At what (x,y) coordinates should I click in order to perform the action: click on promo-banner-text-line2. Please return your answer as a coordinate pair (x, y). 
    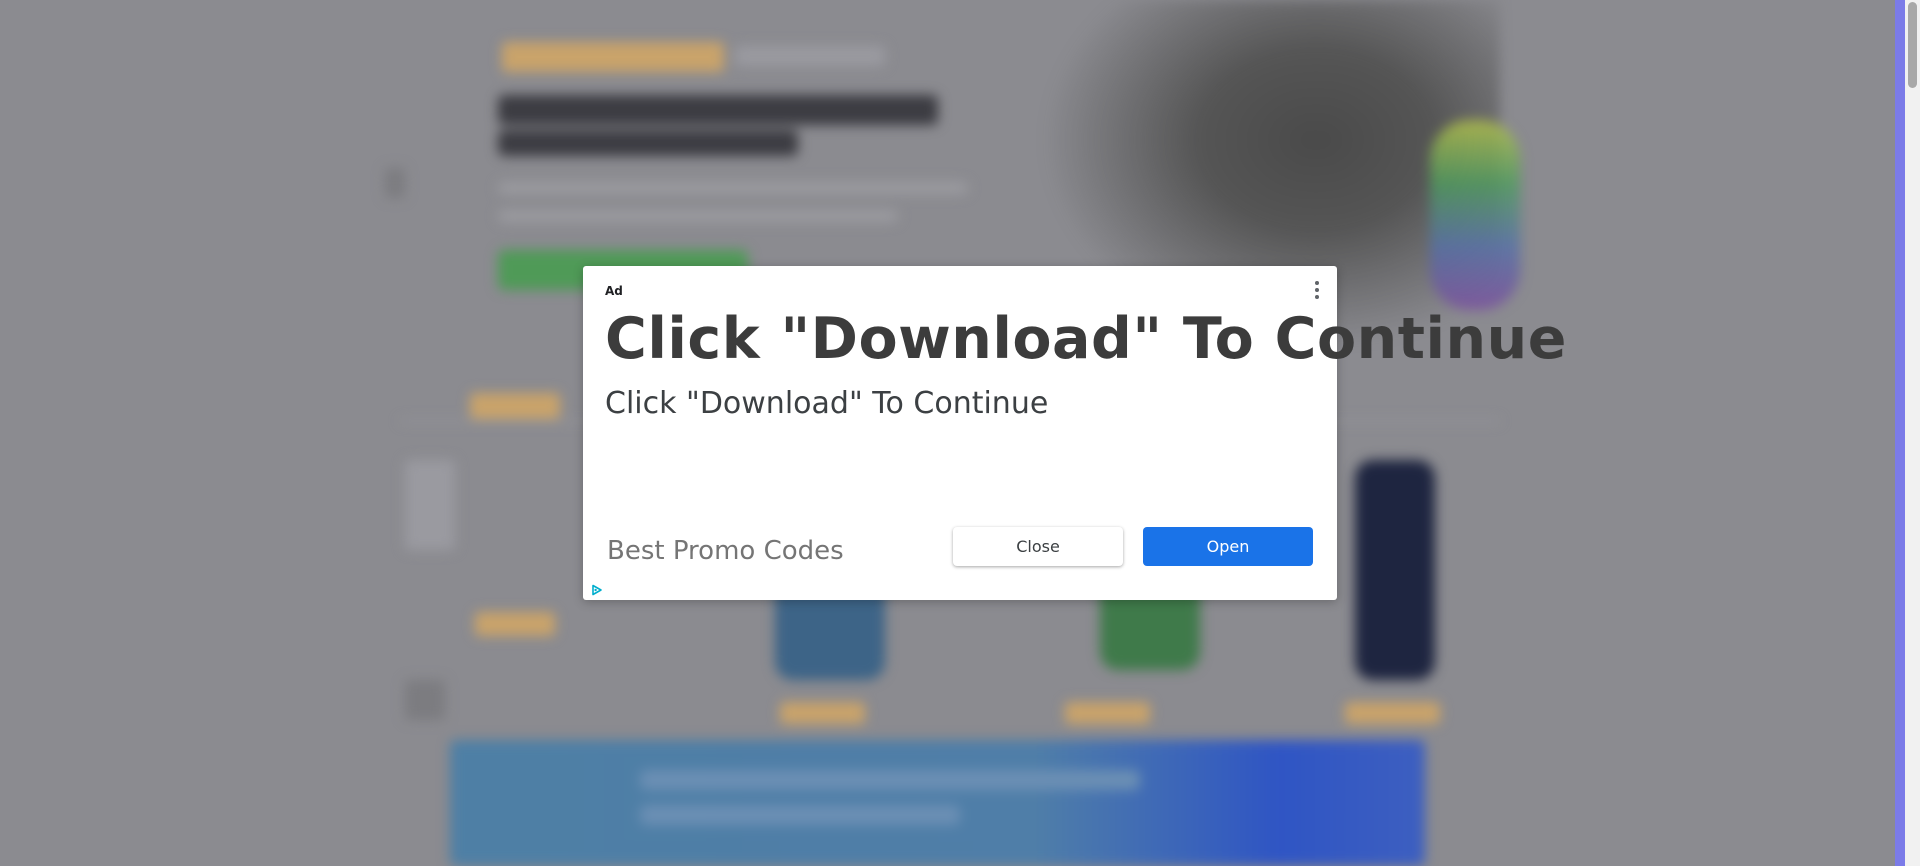
    Looking at the image, I should click on (800, 815).